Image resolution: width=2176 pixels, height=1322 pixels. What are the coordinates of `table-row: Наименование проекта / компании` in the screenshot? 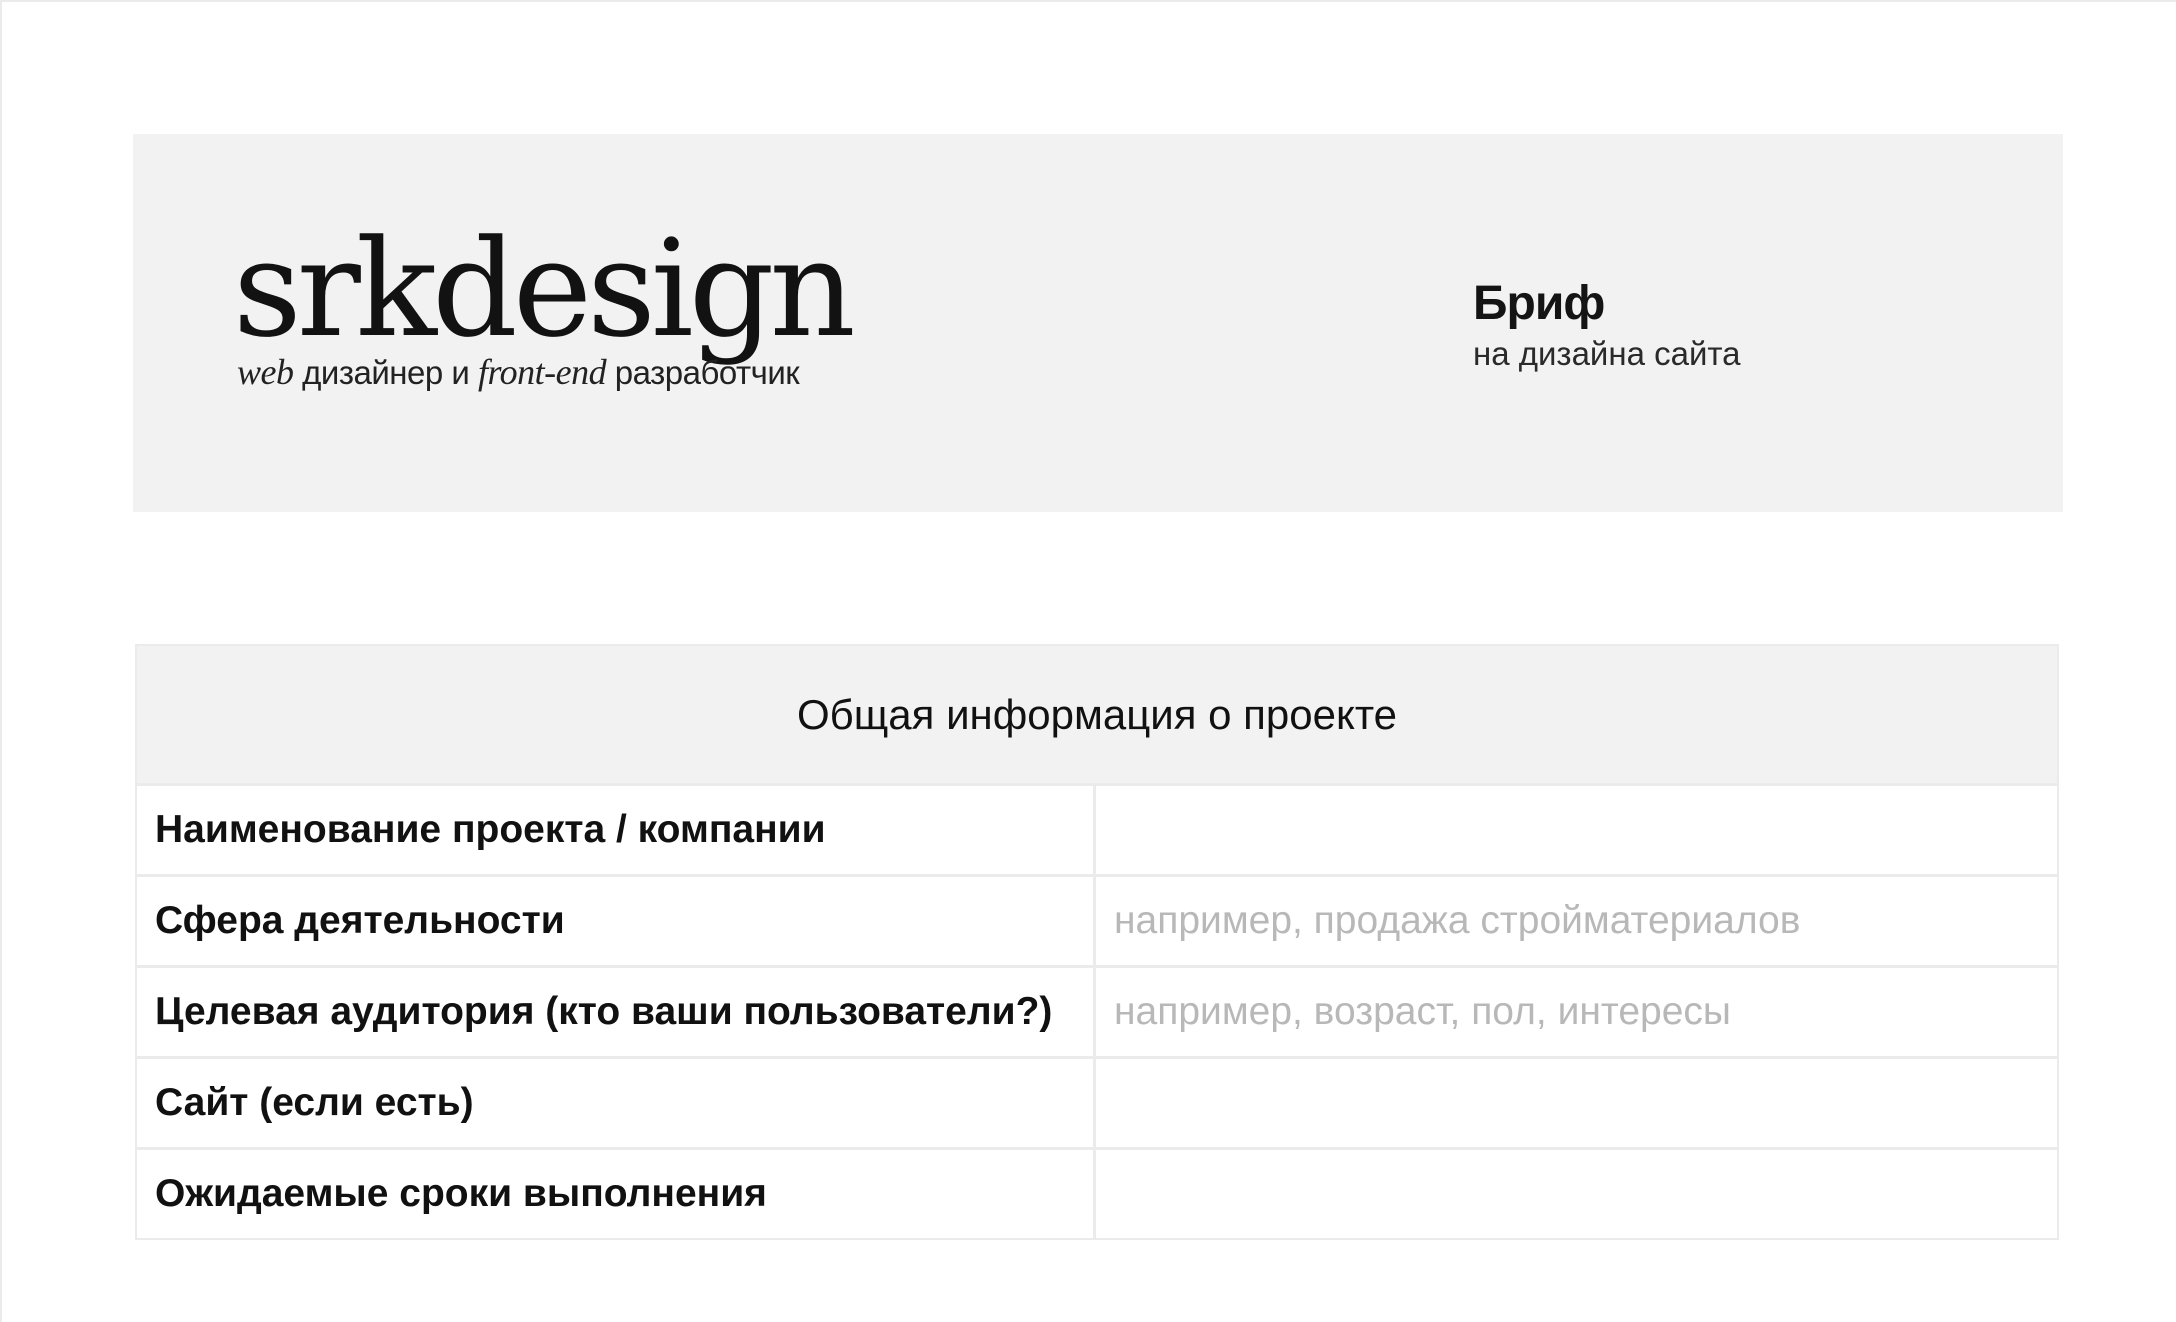 It's located at (1097, 828).